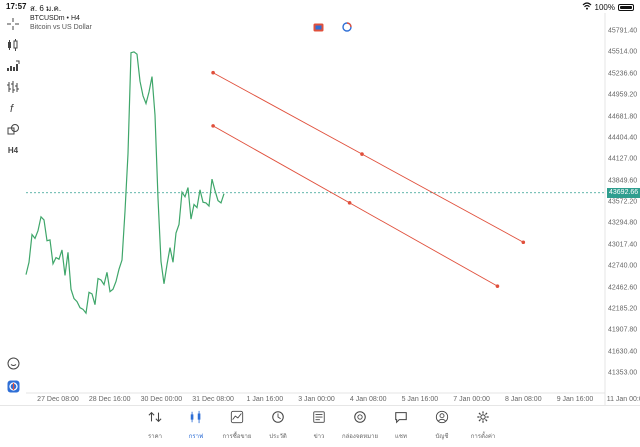 This screenshot has height=447, width=640. Describe the element at coordinates (213, 399) in the screenshot. I see `time-axis-label: 31 Dec 08:00` at that location.